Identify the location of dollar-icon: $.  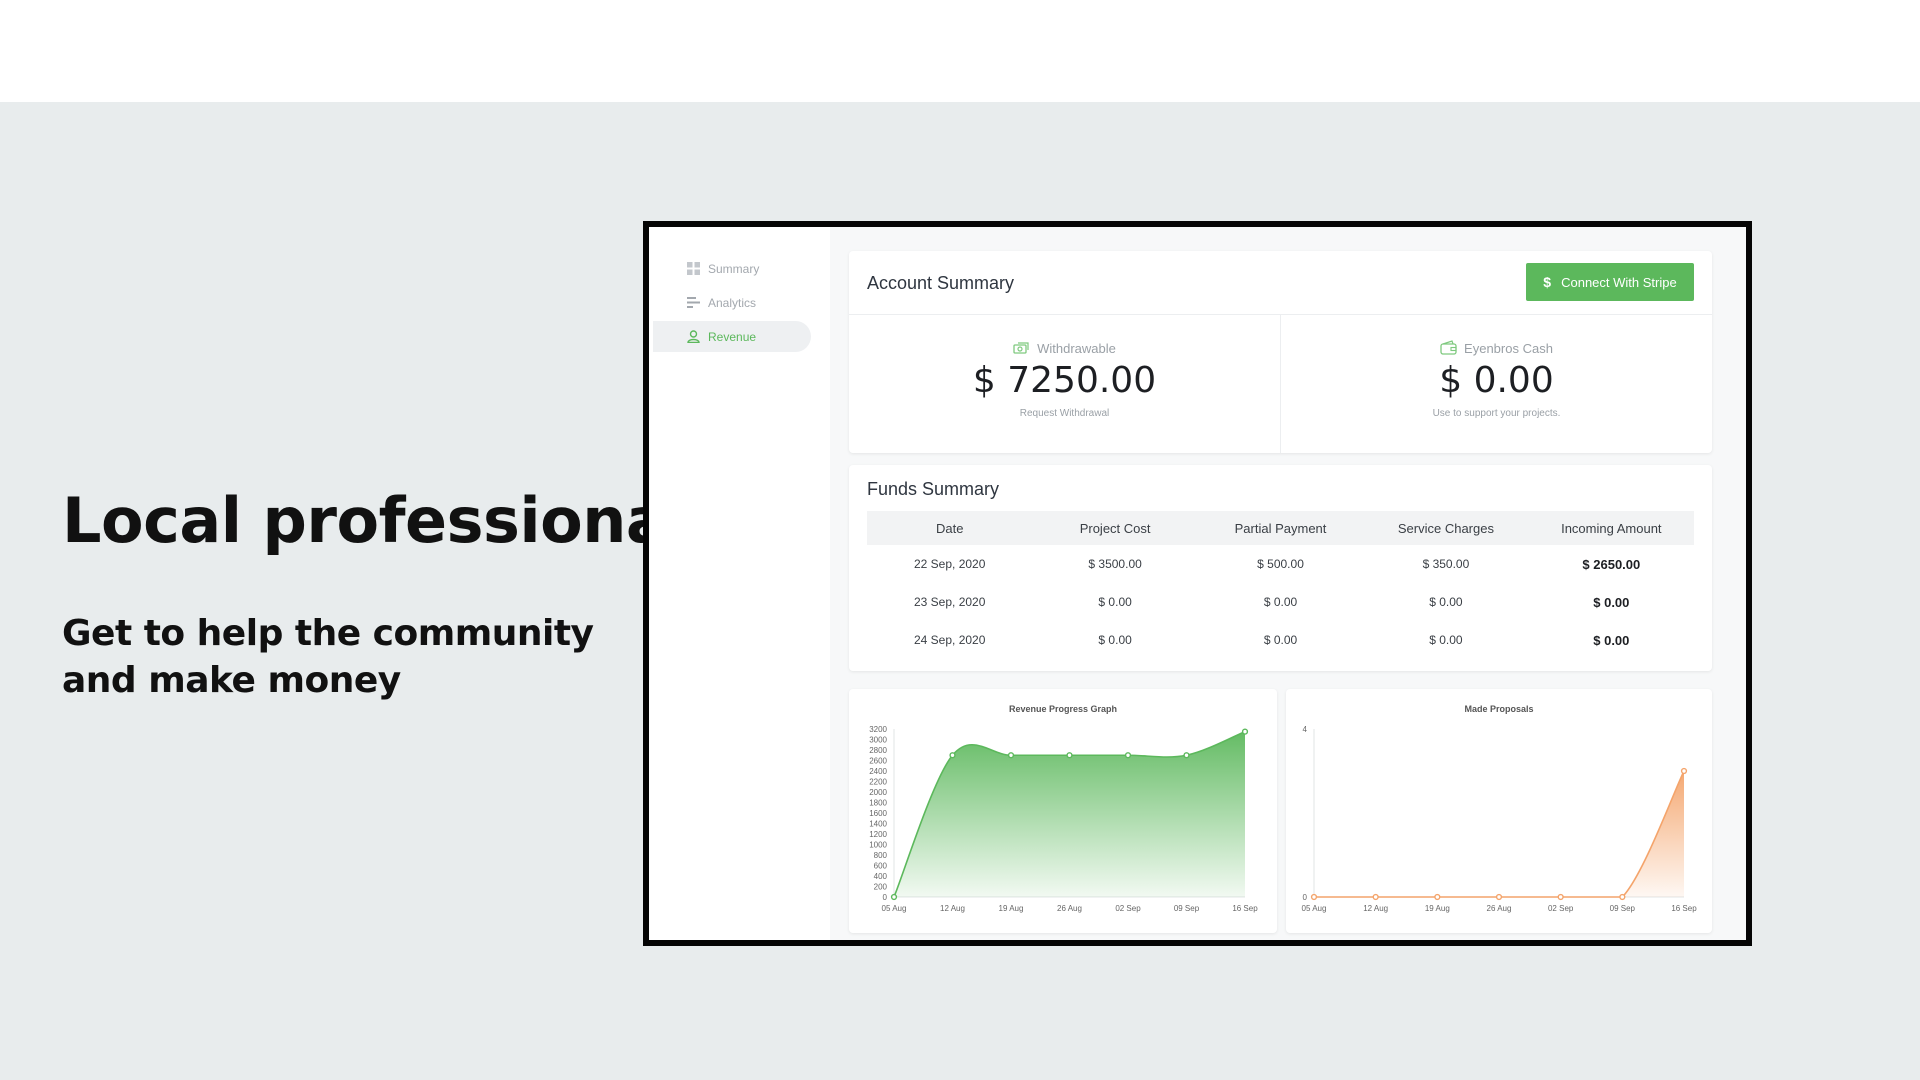
(1547, 282).